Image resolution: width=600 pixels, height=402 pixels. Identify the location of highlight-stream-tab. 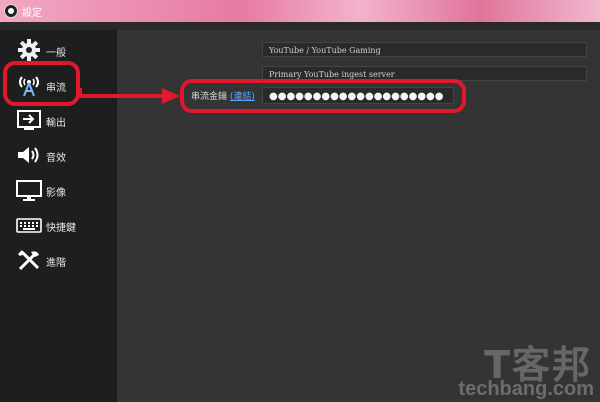
(41, 83).